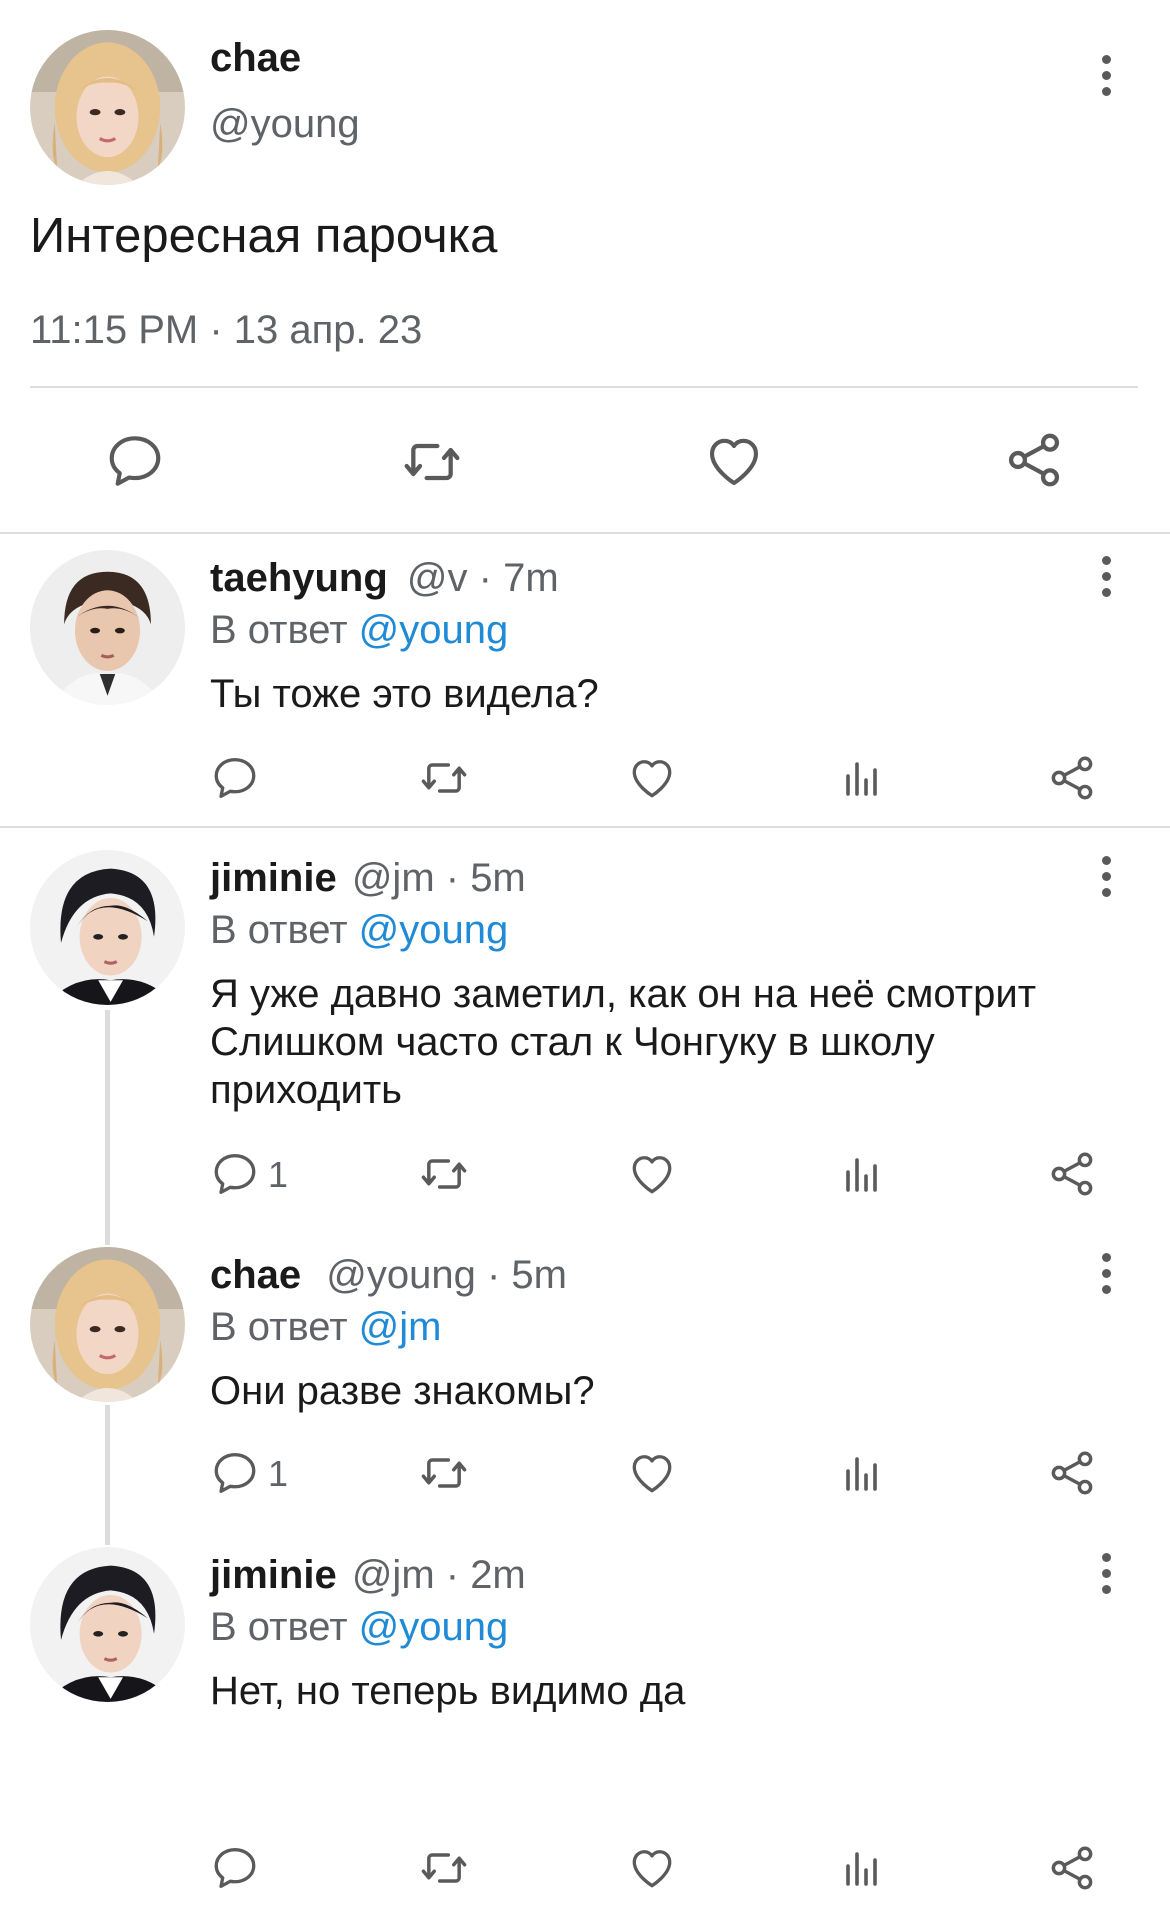  Describe the element at coordinates (400, 1327) in the screenshot. I see `reply-to-link: @jm` at that location.